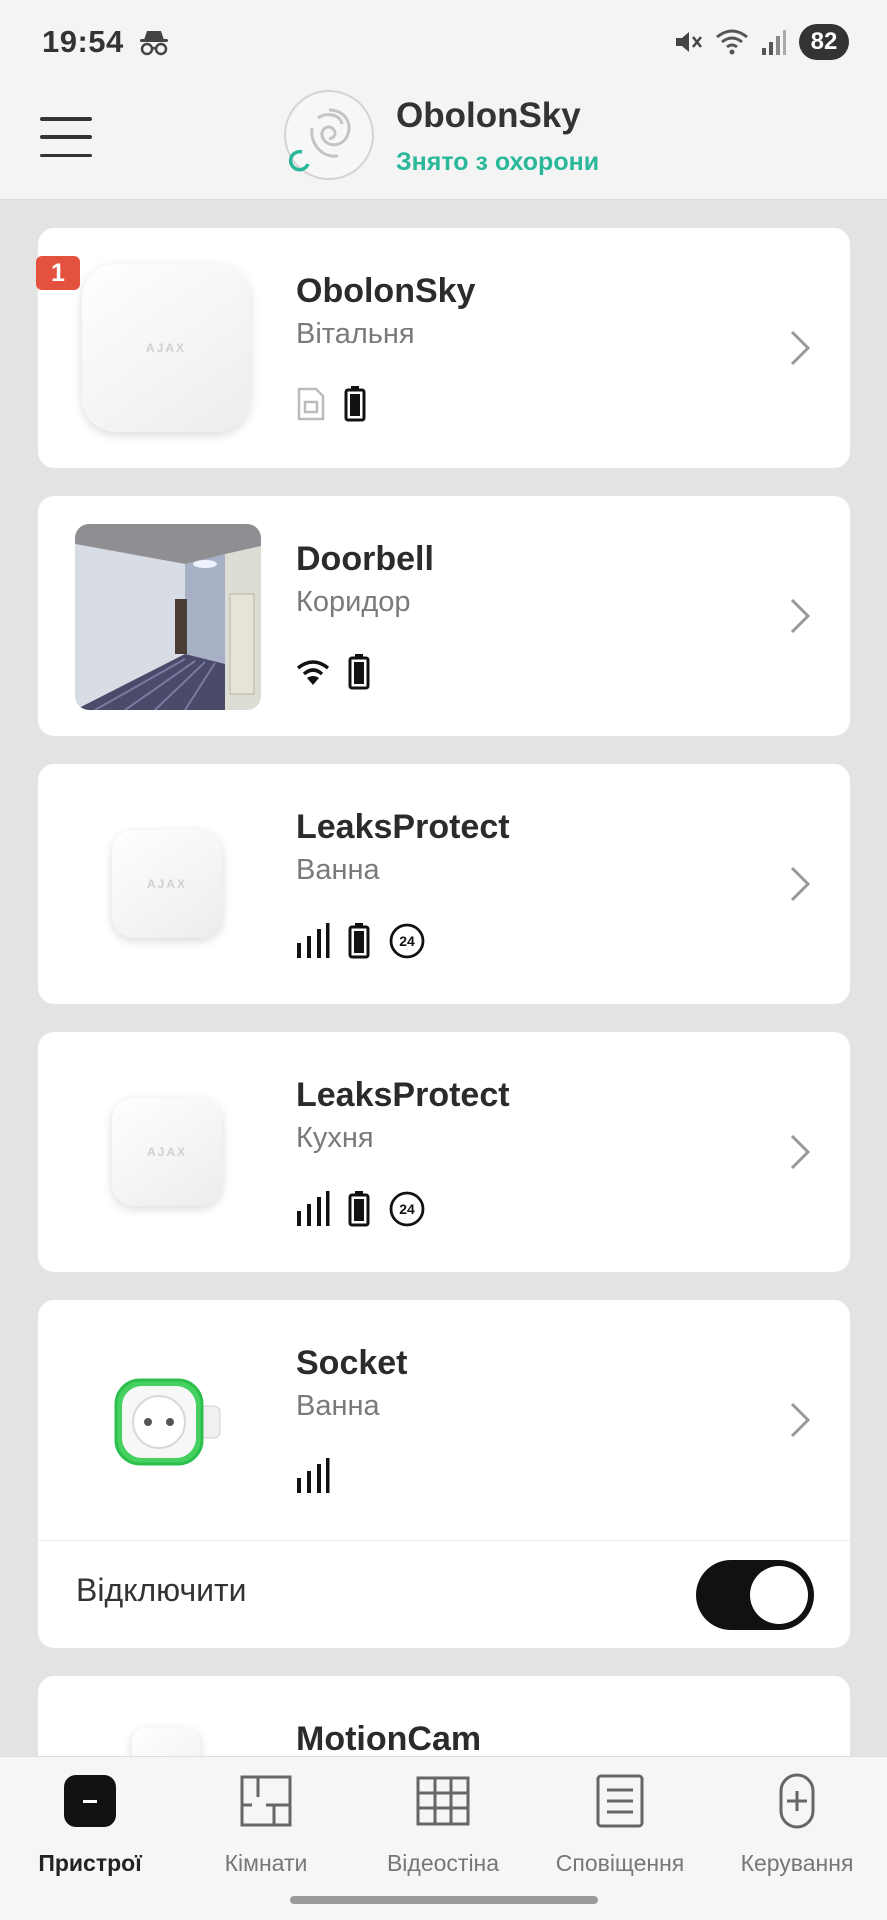 The height and width of the screenshot is (1920, 887). I want to click on nav-label: Відеостіна, so click(443, 1863).